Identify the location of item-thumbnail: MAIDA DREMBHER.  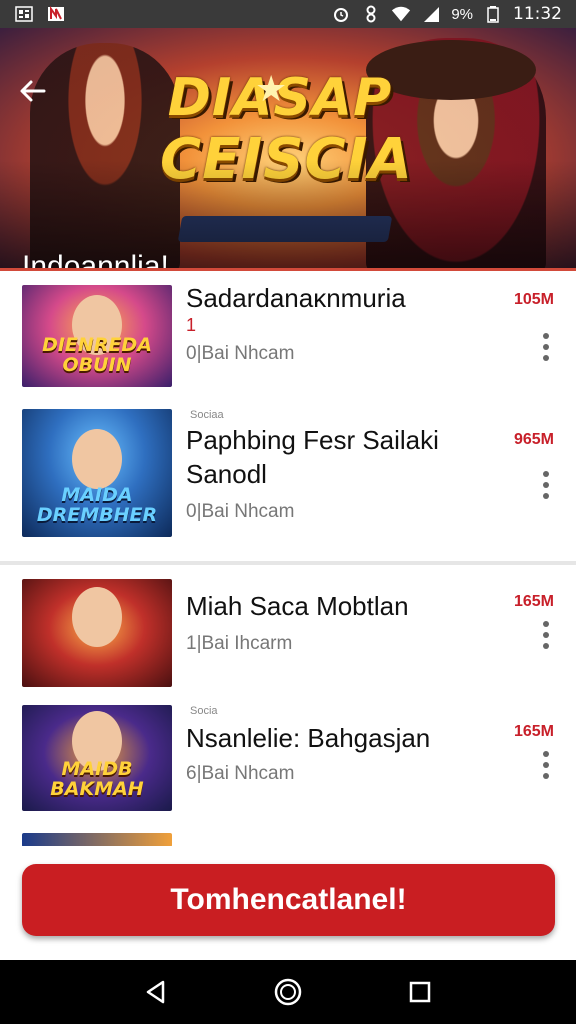
(97, 473).